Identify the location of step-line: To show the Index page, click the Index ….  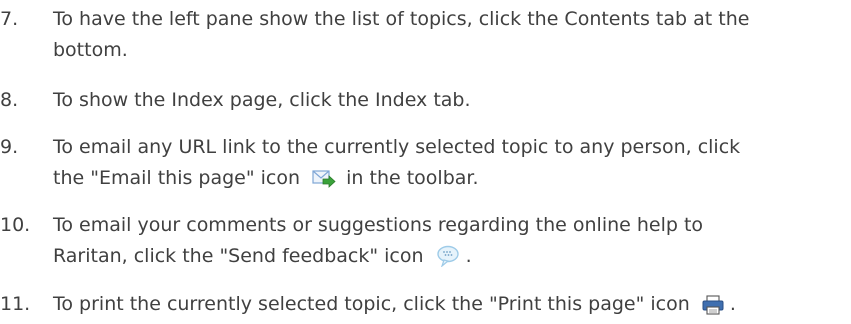
(262, 100).